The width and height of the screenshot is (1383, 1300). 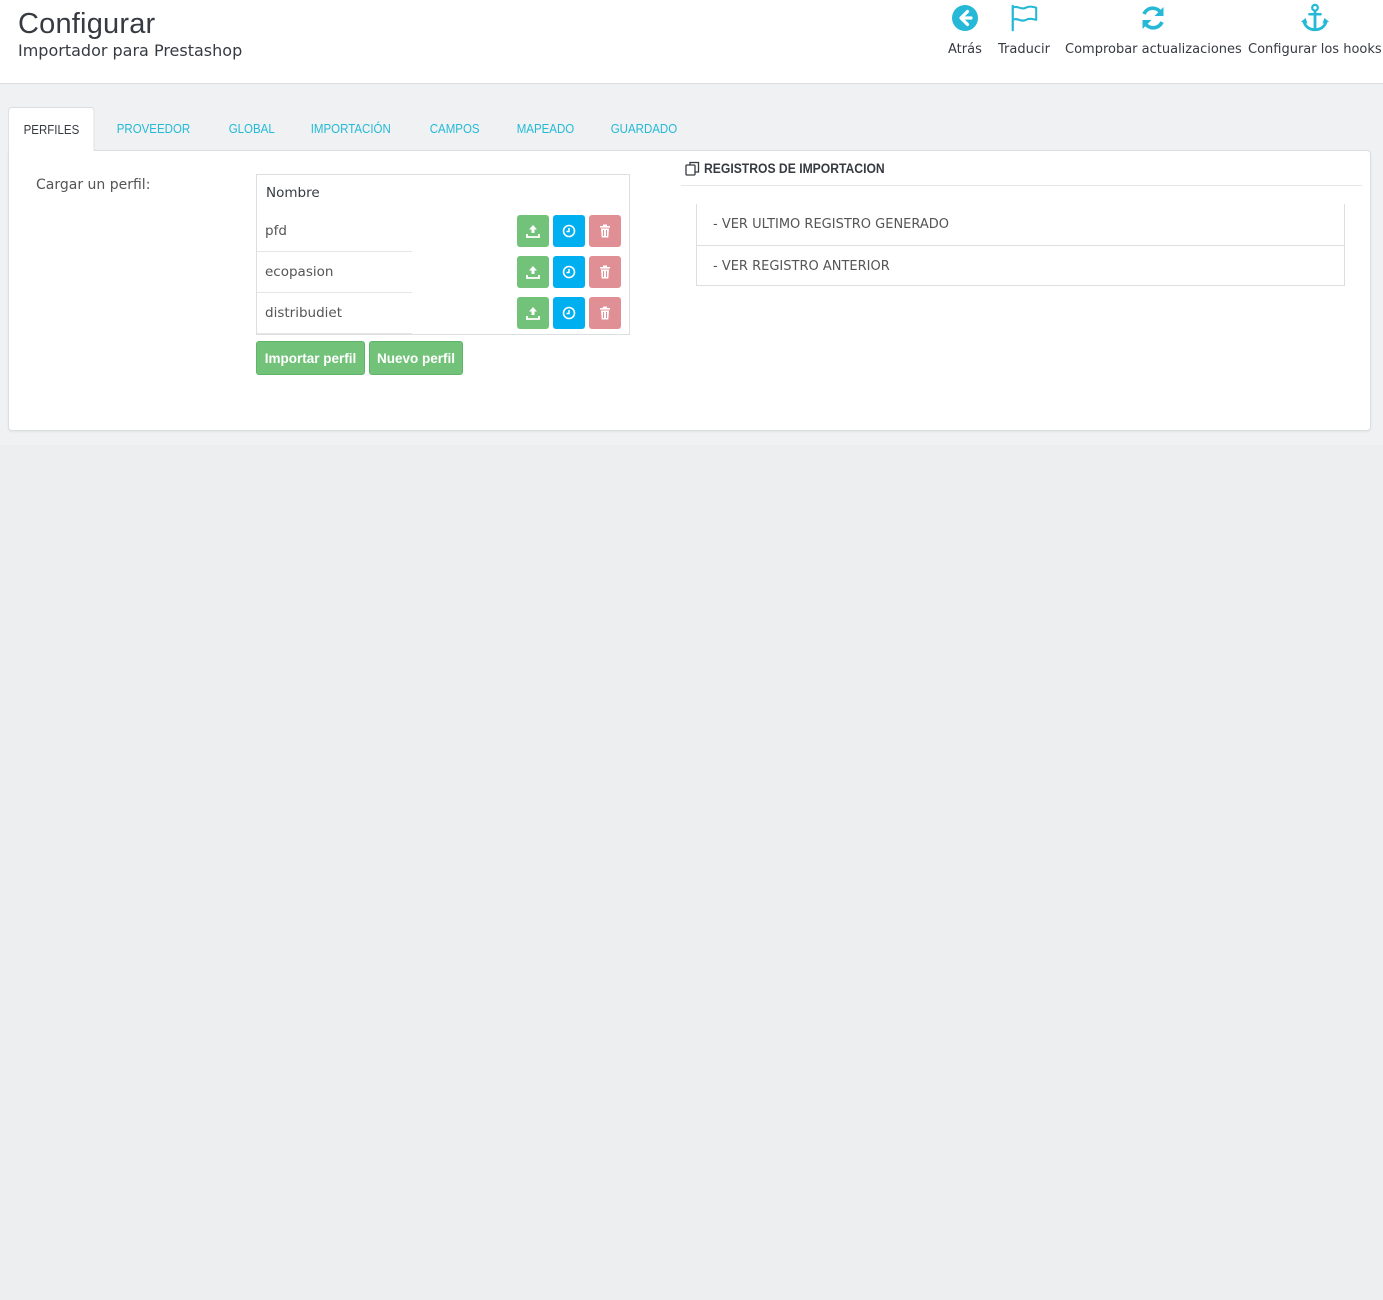 I want to click on tab-proveedor: PROVEEDOR, so click(x=153, y=129).